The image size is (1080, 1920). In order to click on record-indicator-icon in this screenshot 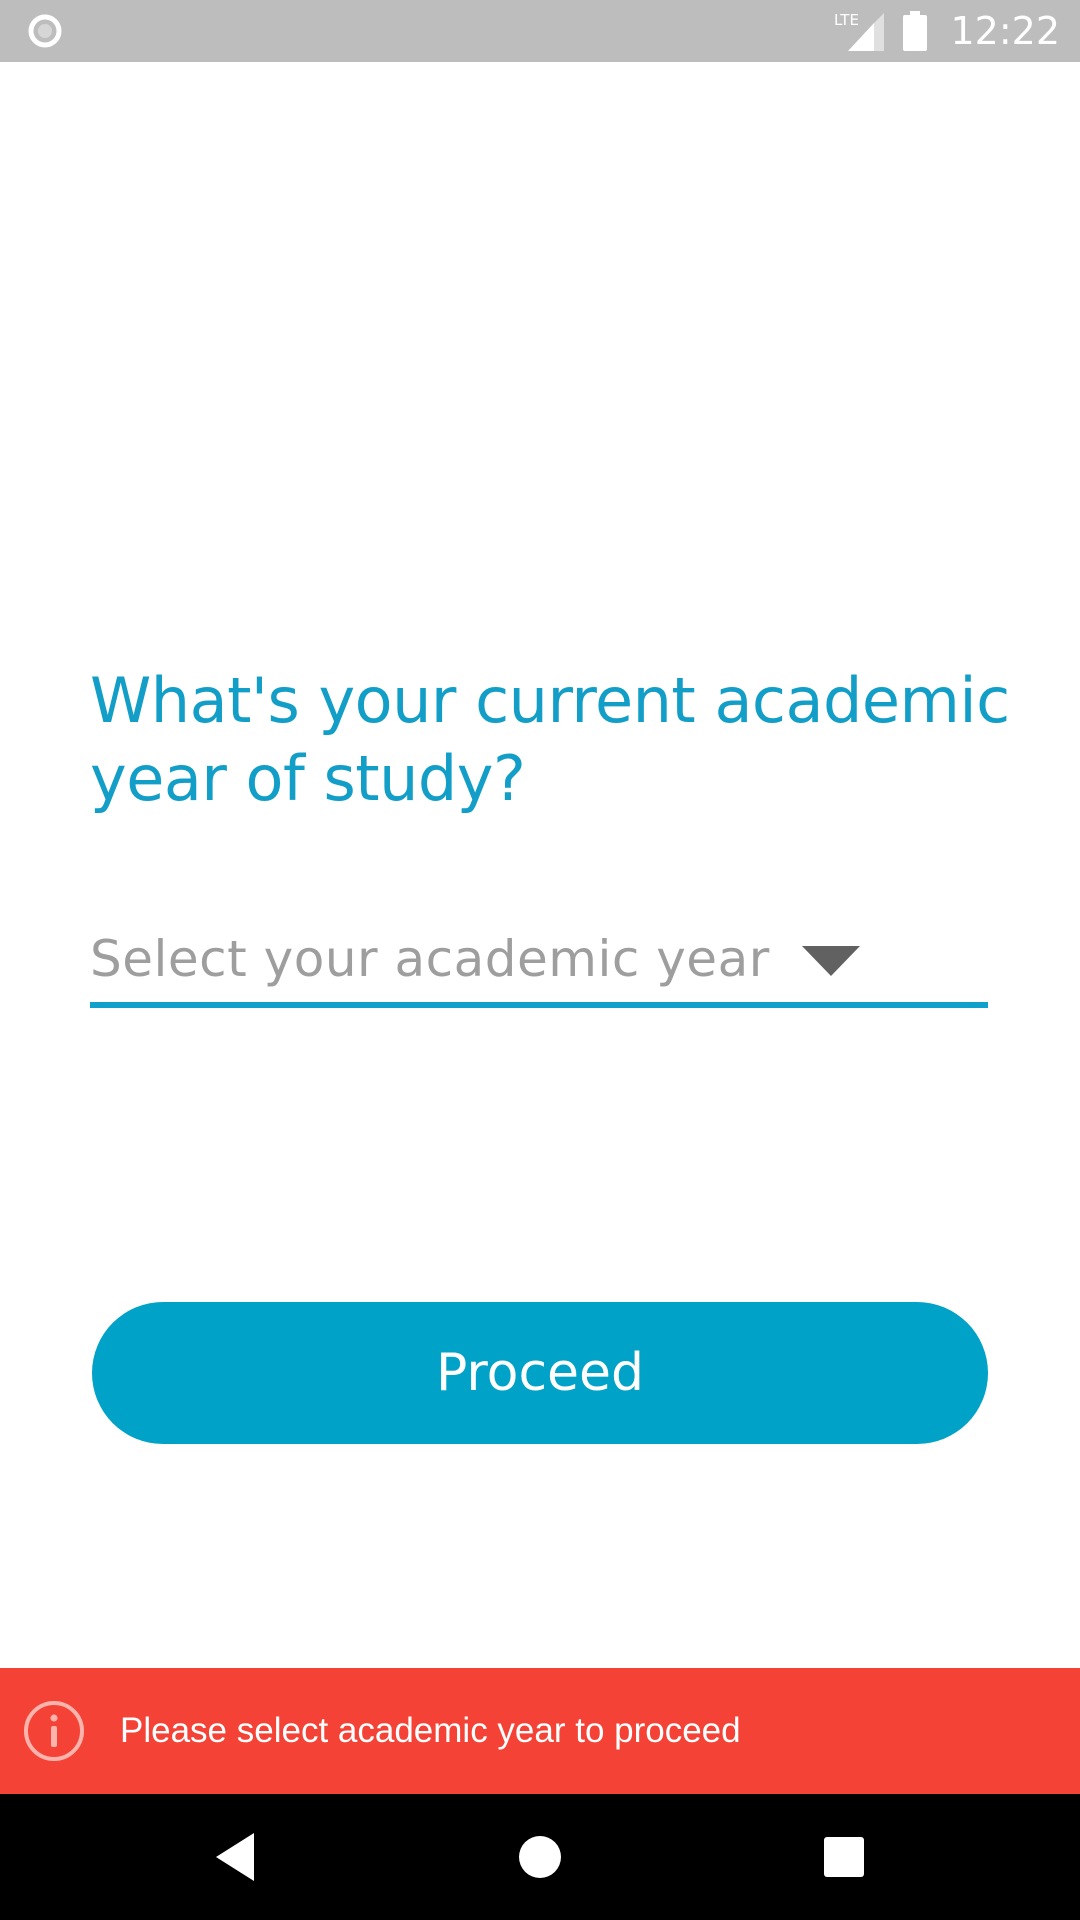, I will do `click(45, 31)`.